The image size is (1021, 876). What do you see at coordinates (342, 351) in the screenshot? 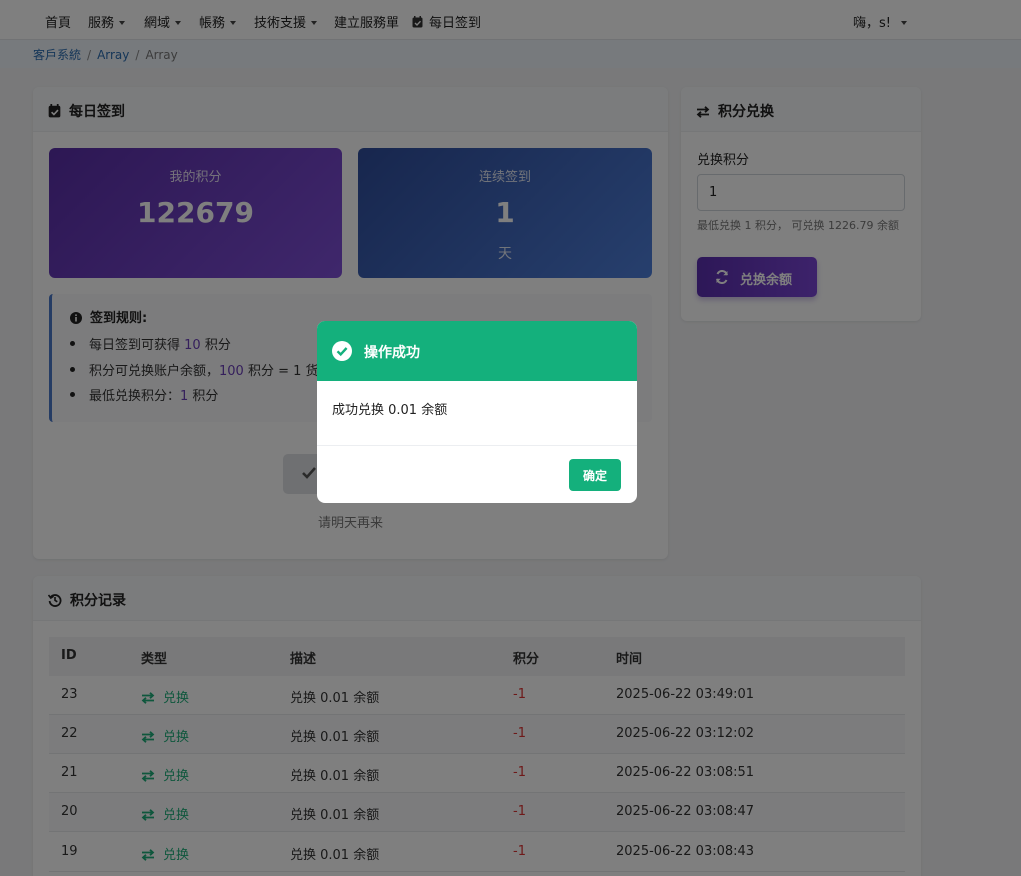
I see `check-circle-icon` at bounding box center [342, 351].